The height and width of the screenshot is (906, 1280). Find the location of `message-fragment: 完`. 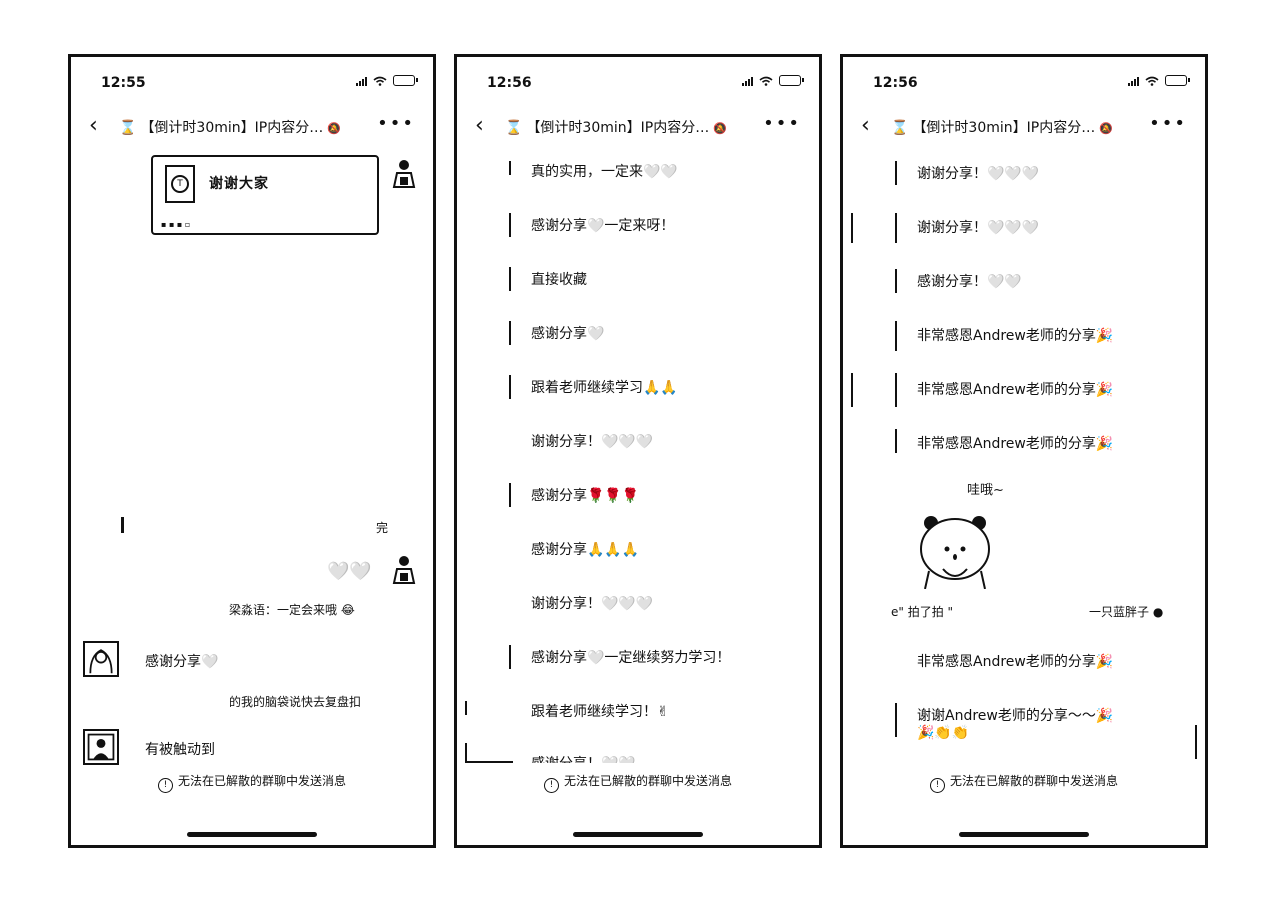

message-fragment: 完 is located at coordinates (382, 528).